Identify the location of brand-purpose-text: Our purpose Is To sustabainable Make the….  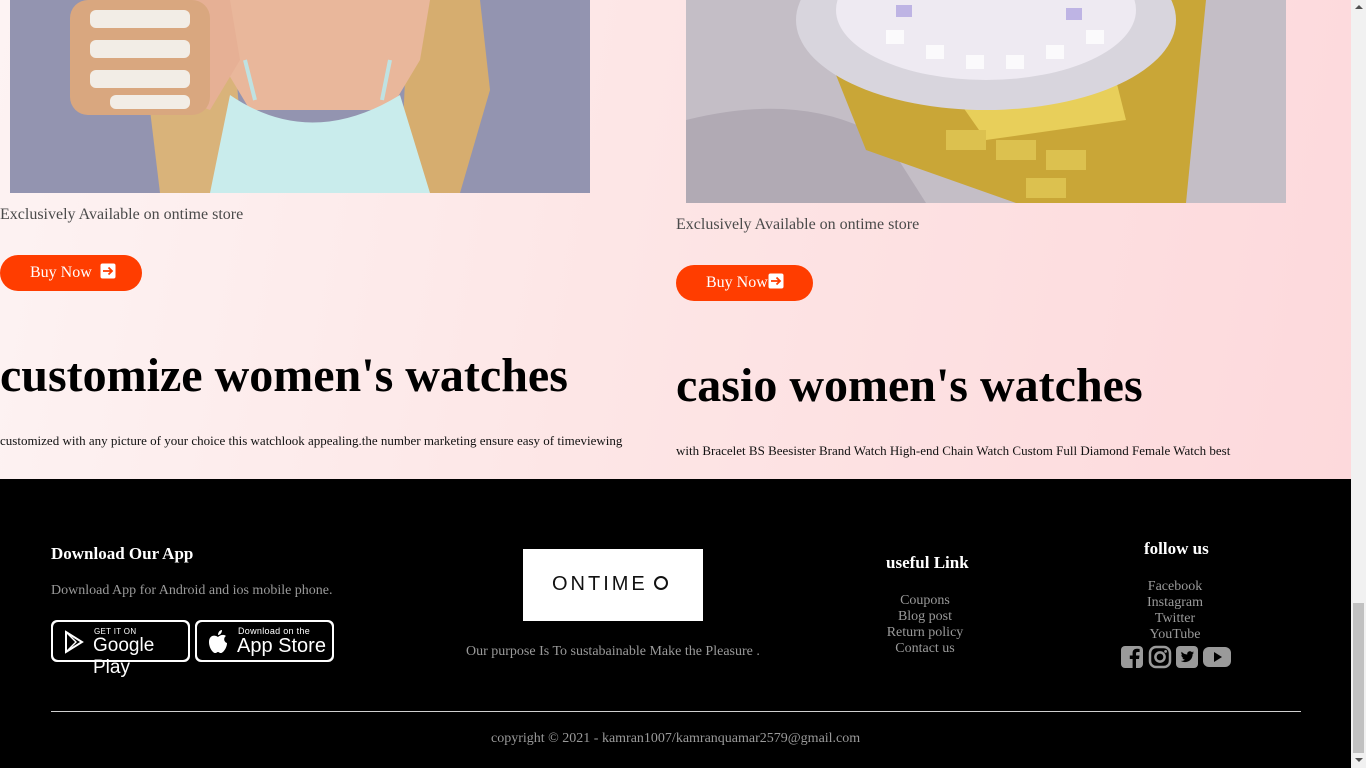
(613, 651).